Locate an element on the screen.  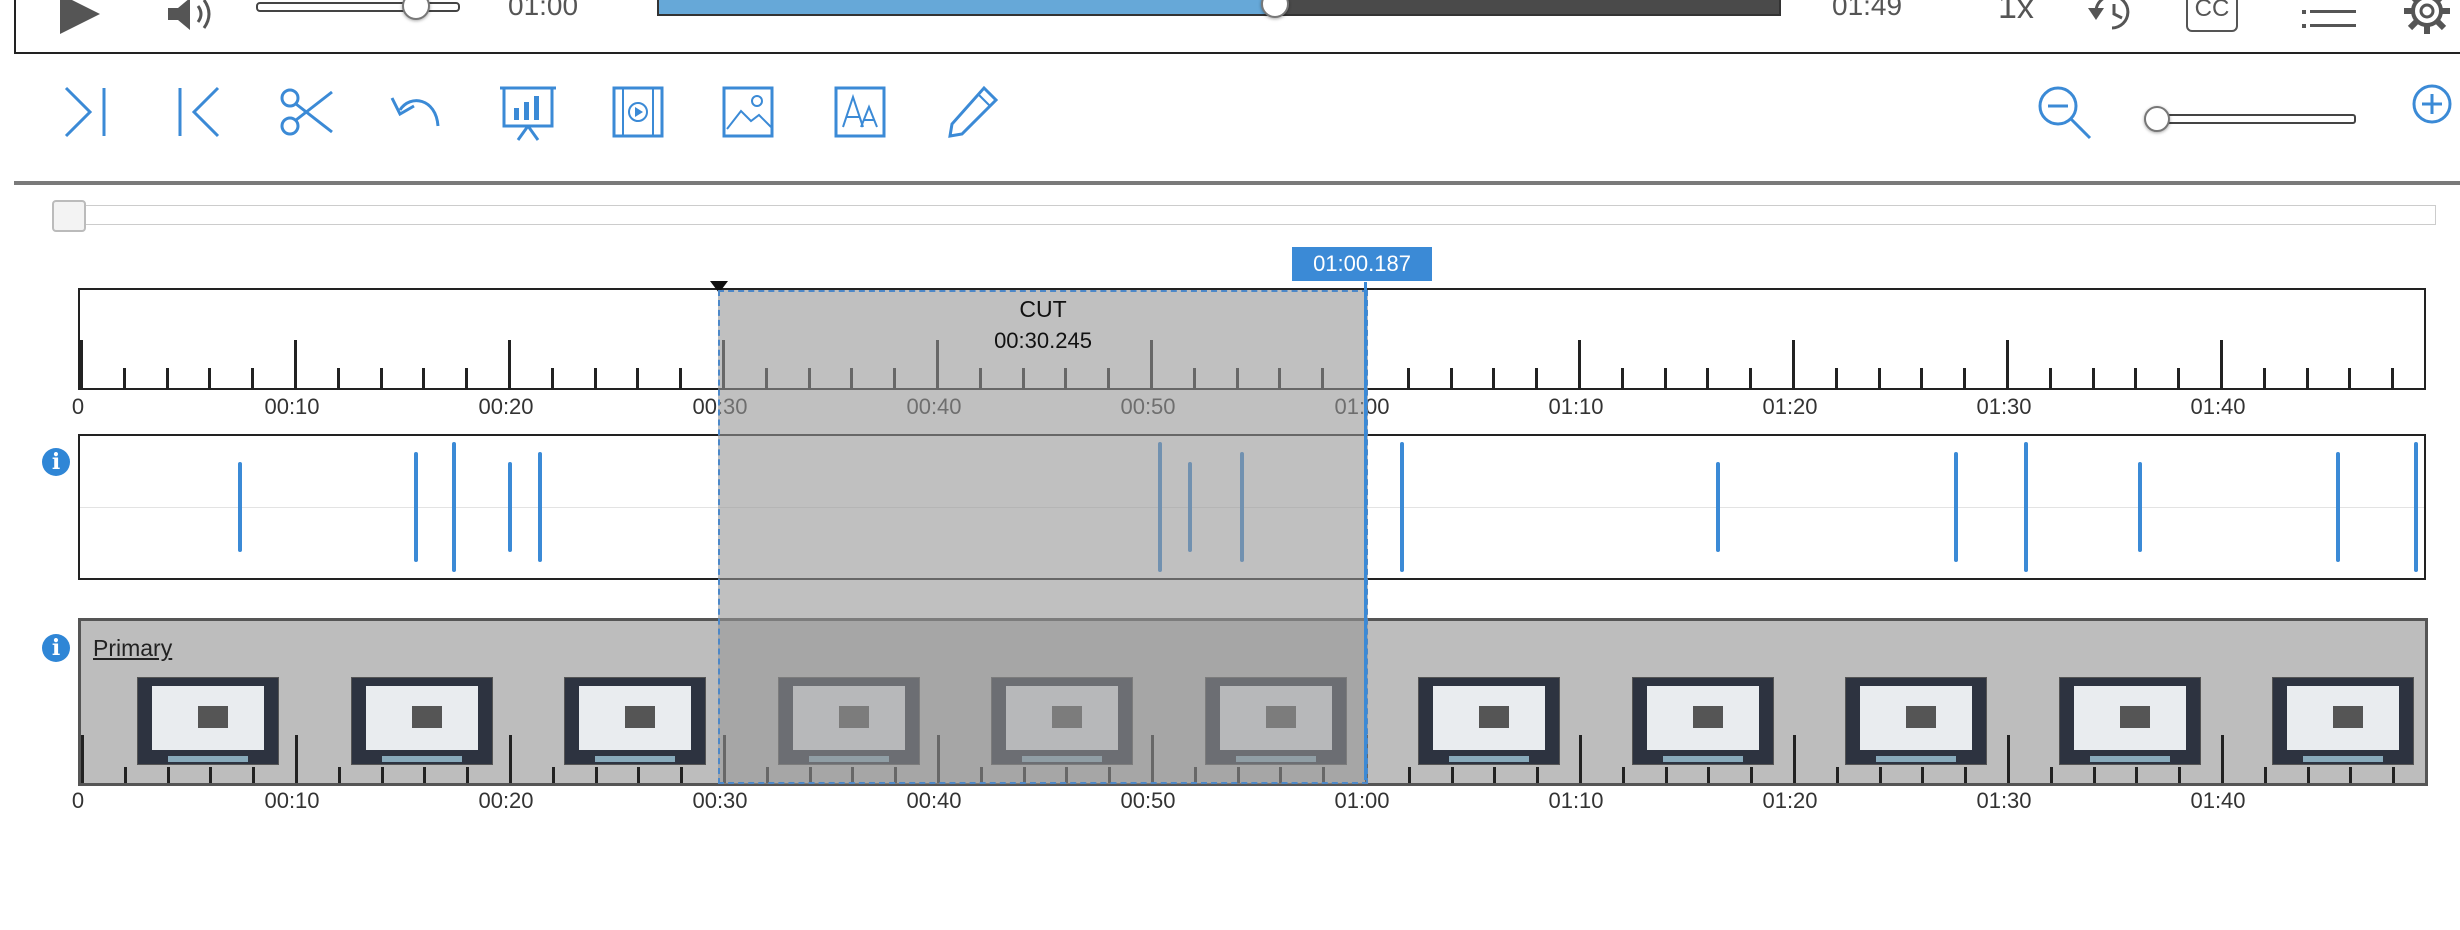
closed-captions-button: CC is located at coordinates (2212, 16).